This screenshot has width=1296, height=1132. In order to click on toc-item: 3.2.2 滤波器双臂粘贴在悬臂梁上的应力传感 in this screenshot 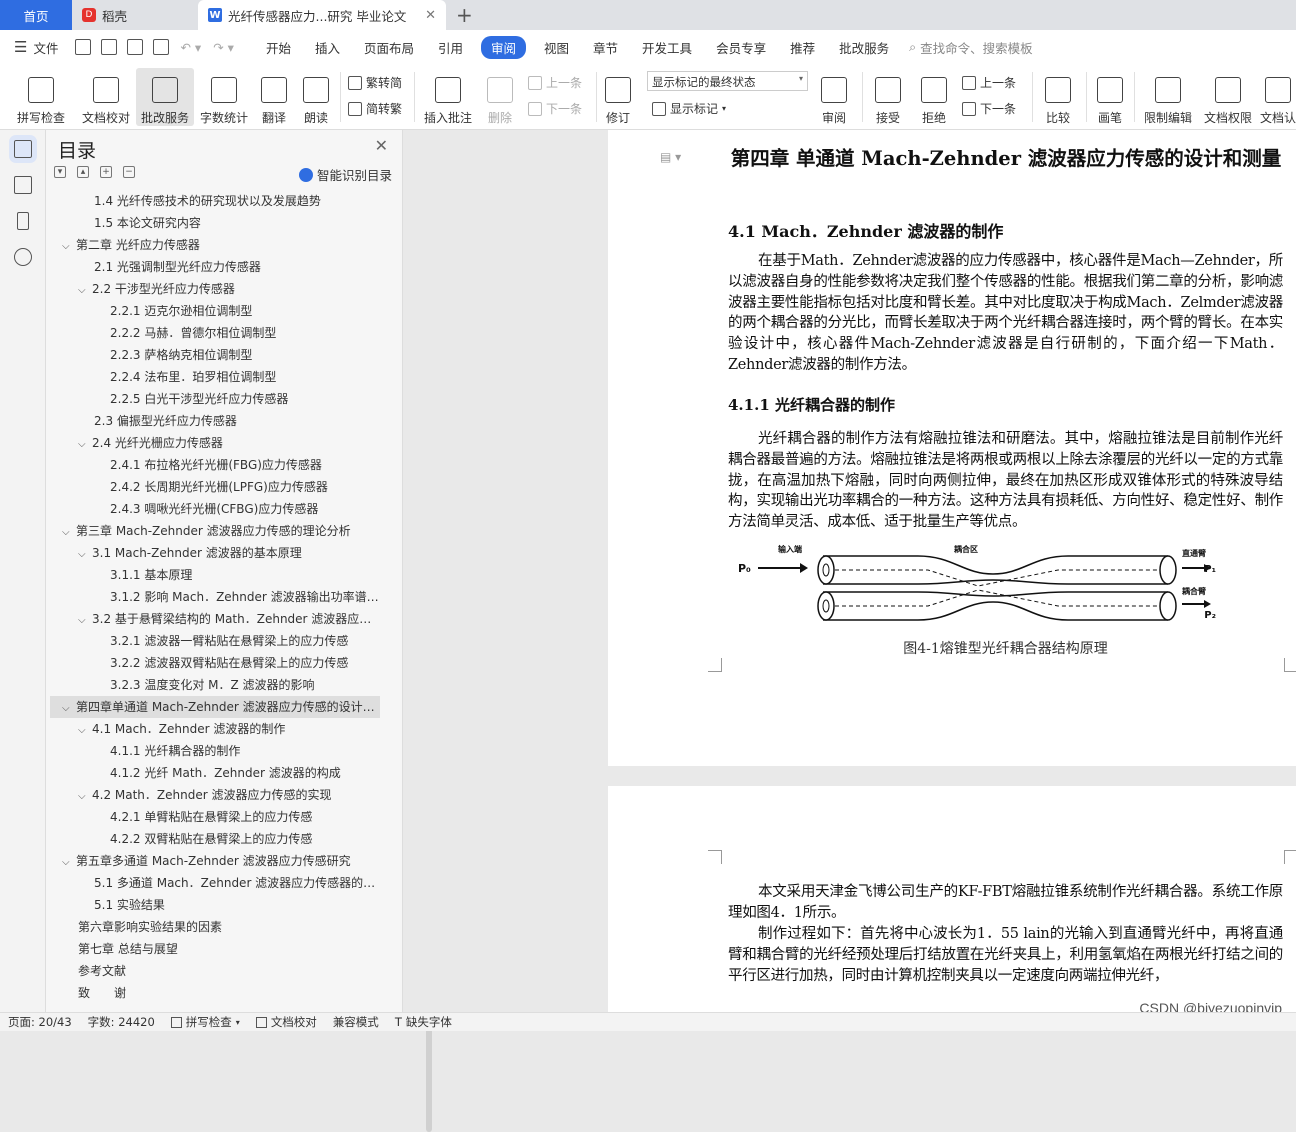, I will do `click(215, 663)`.